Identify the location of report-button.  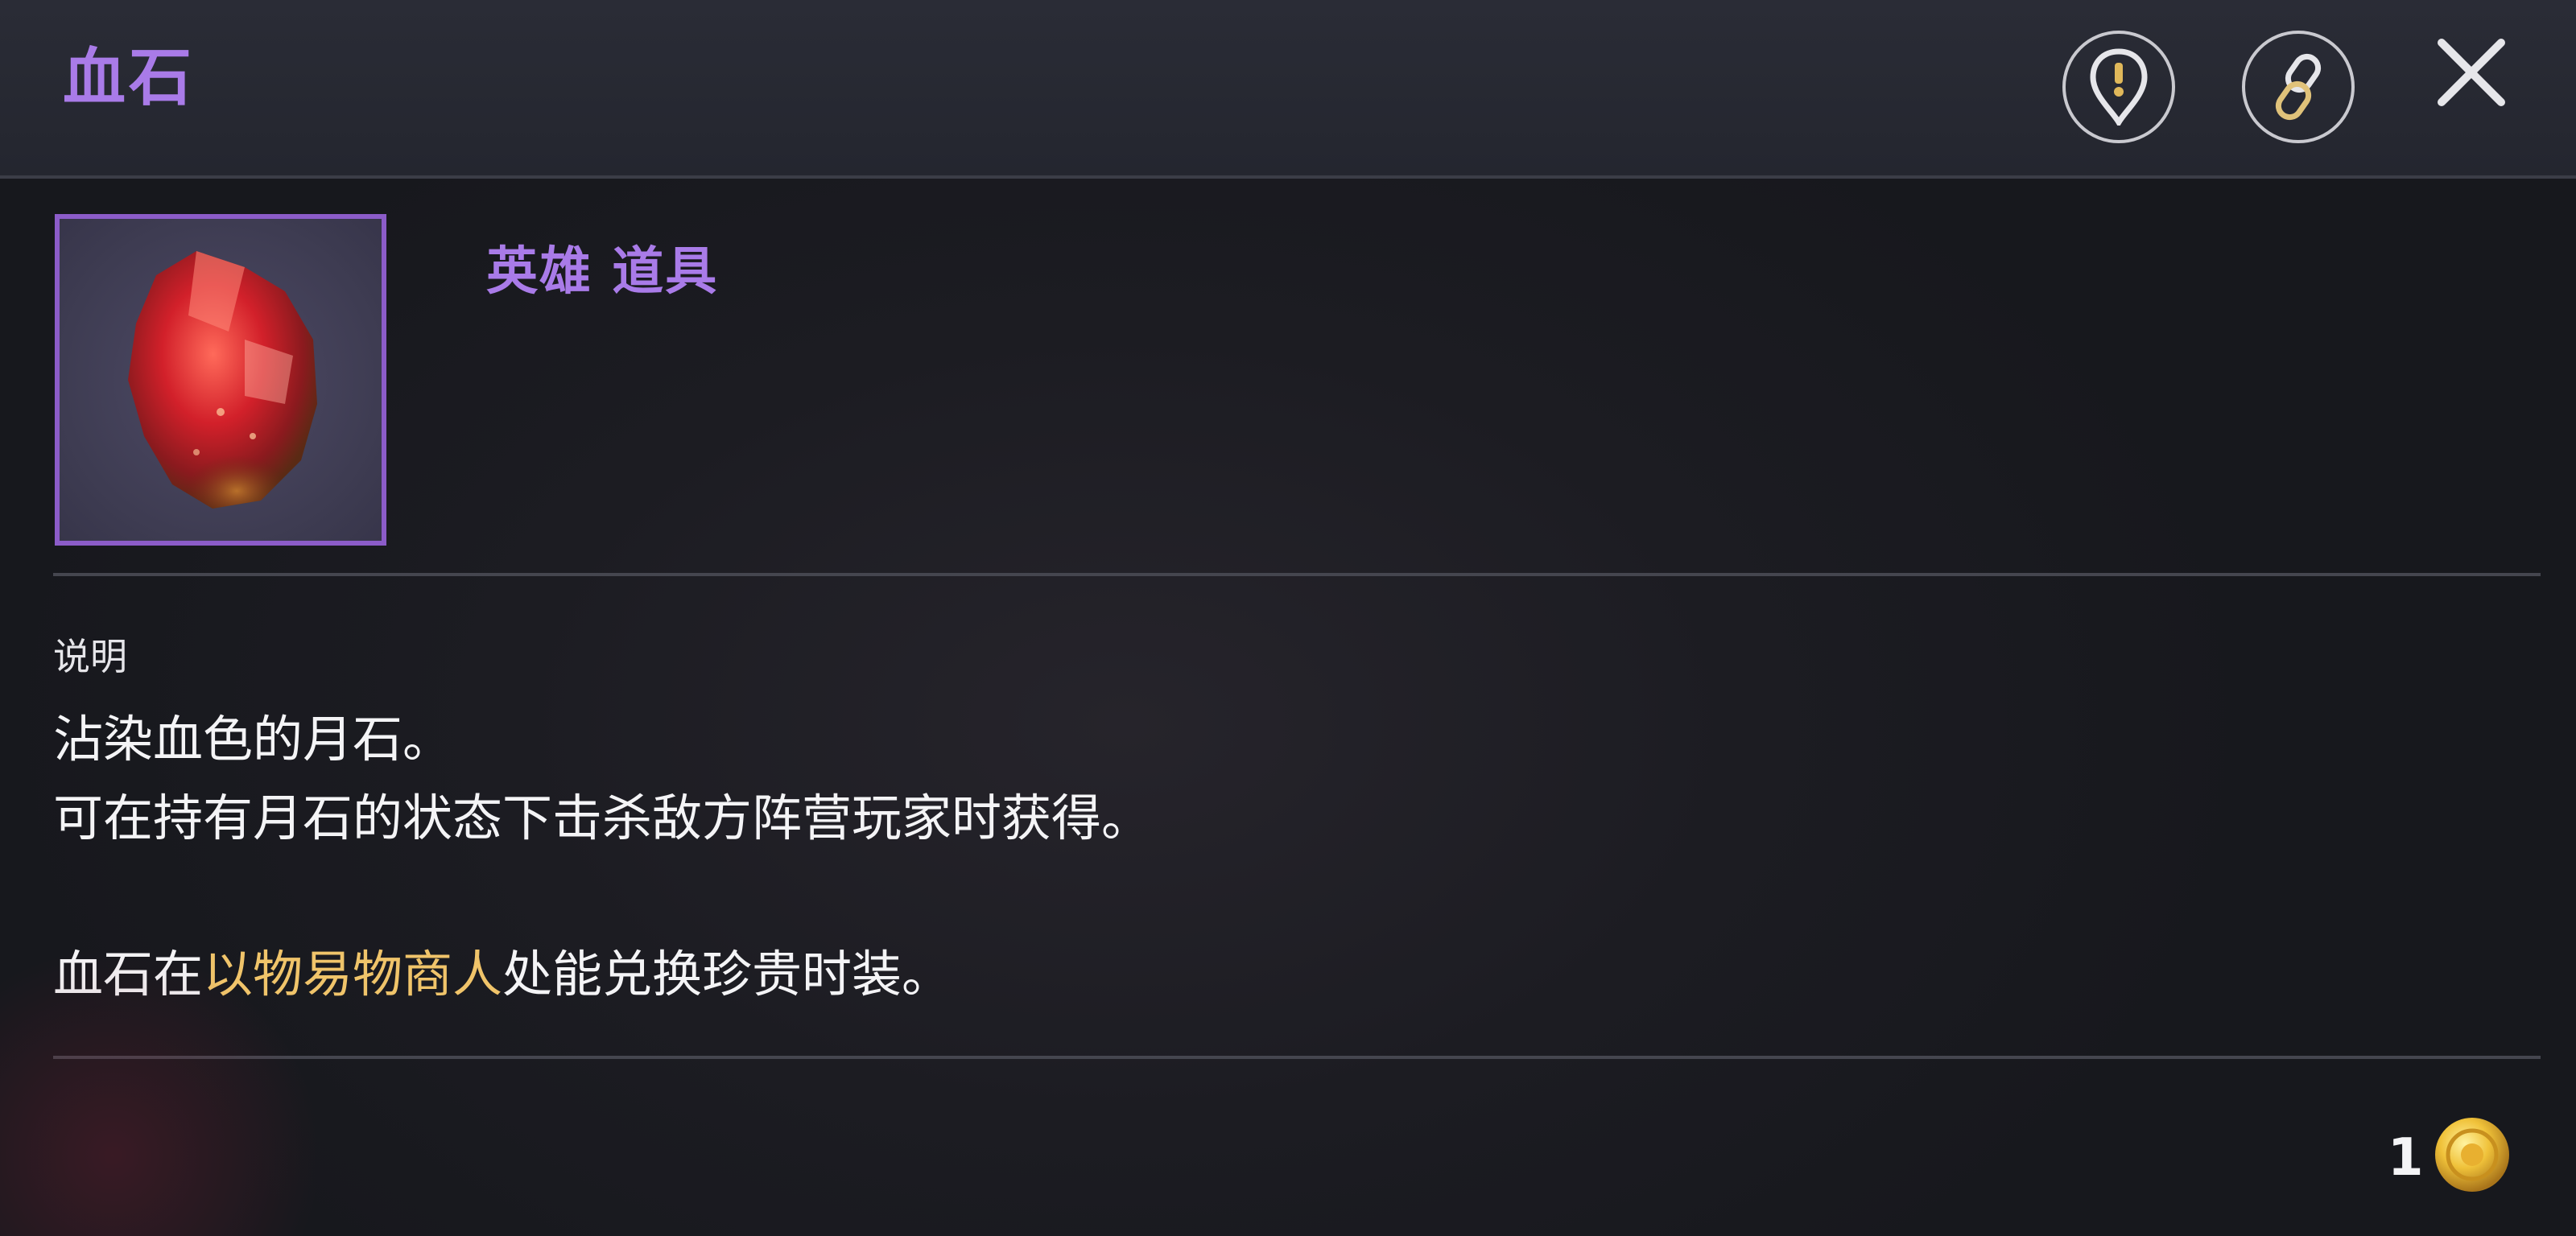
(2118, 87).